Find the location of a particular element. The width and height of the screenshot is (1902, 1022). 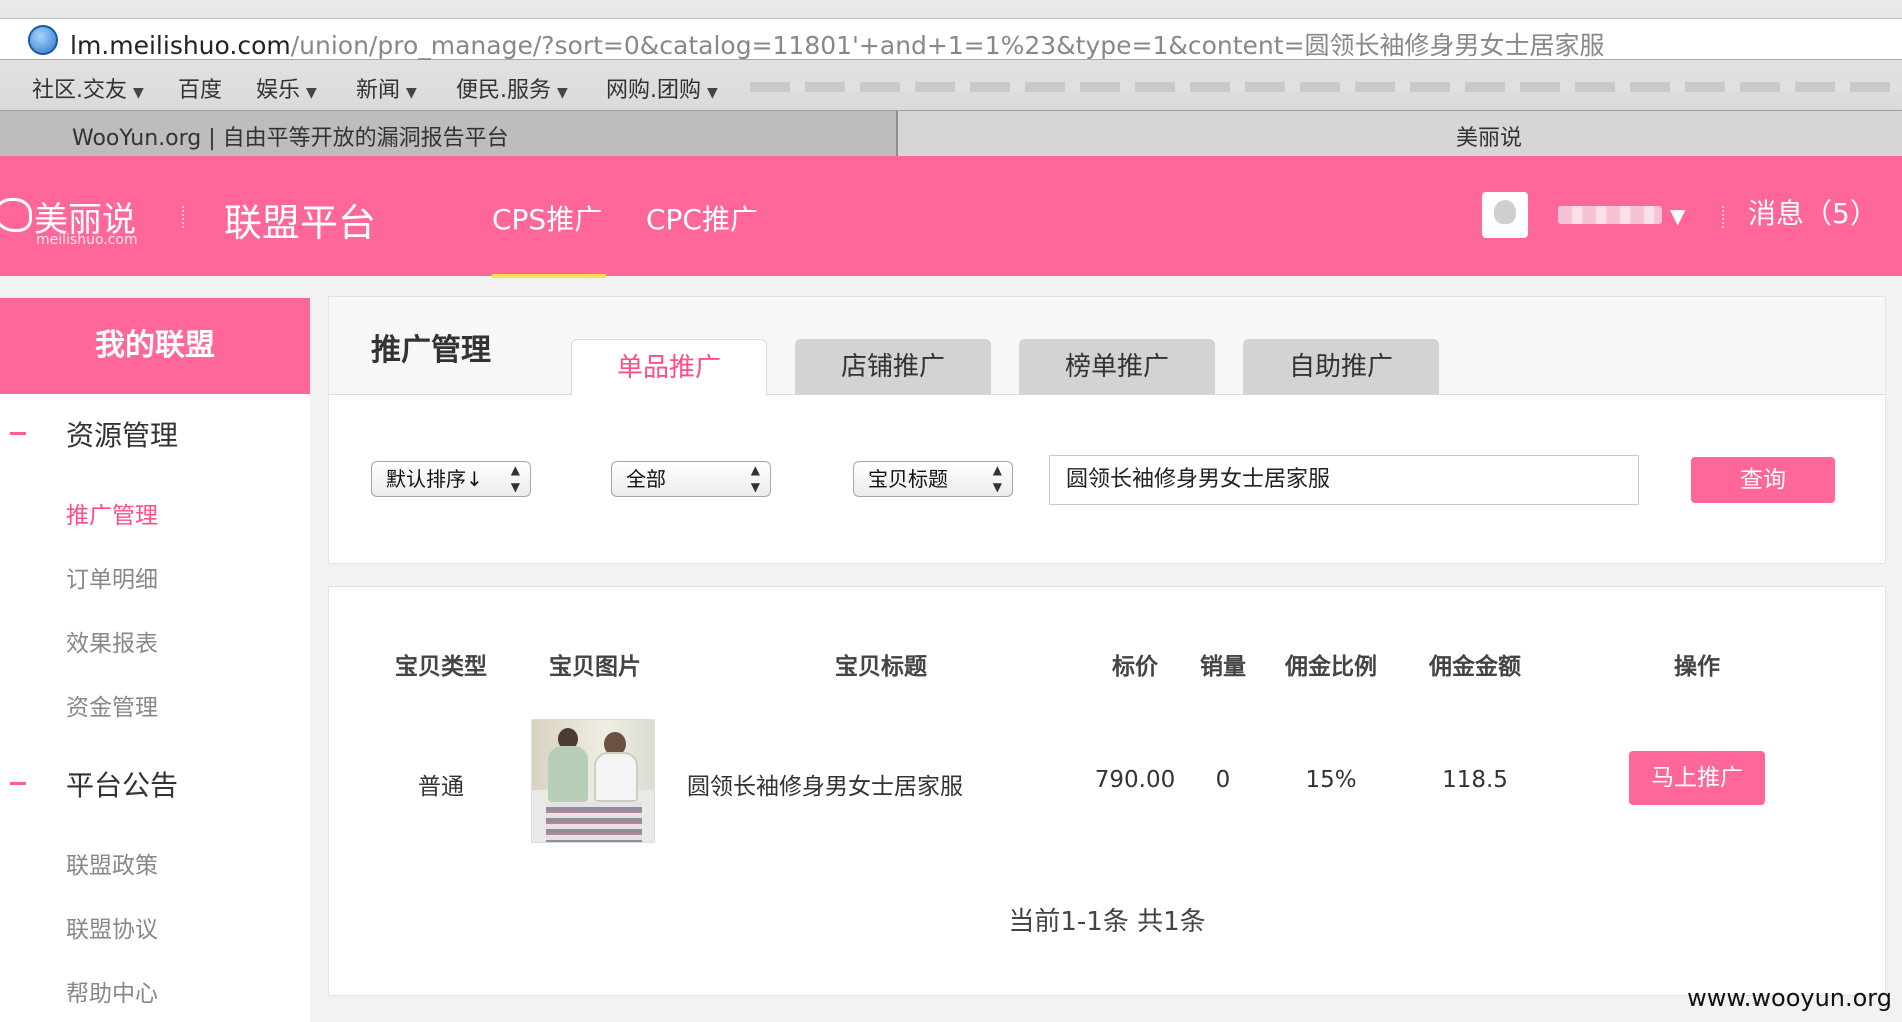

logo: 美丽说 meilishuo.com is located at coordinates (75, 220).